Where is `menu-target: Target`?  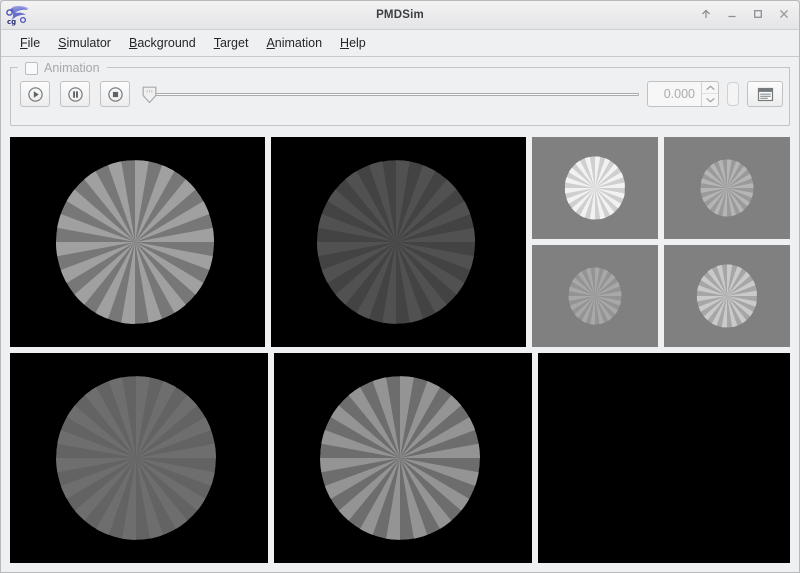 menu-target: Target is located at coordinates (231, 43).